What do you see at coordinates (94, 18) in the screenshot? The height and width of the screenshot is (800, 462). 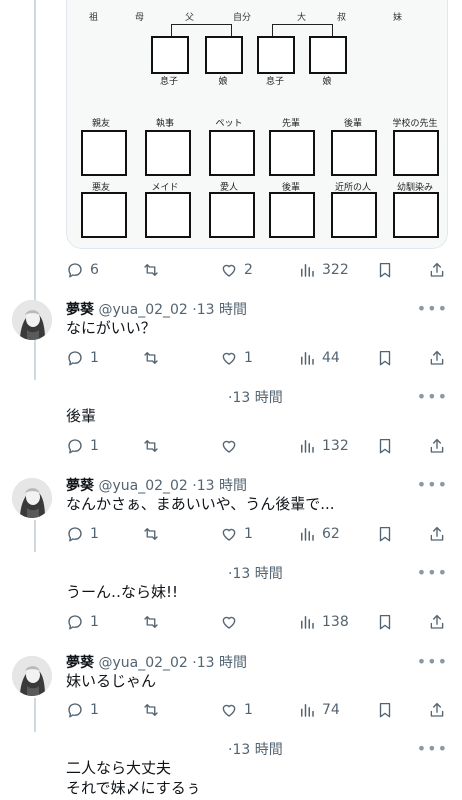 I see `diagram-top-label: 祖` at bounding box center [94, 18].